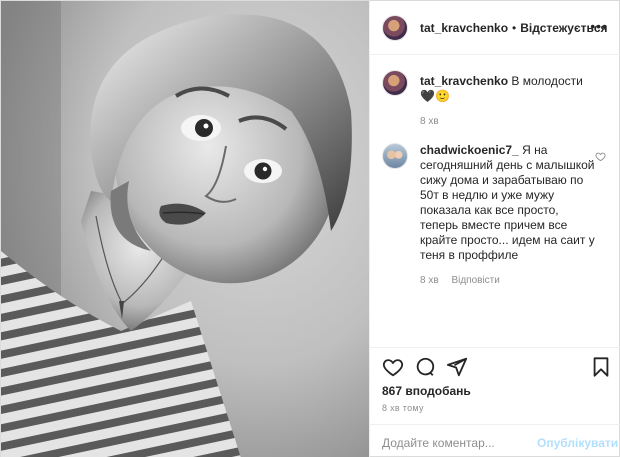 Image resolution: width=620 pixels, height=457 pixels. What do you see at coordinates (507, 121) in the screenshot?
I see `caption-meta: 8 хв` at bounding box center [507, 121].